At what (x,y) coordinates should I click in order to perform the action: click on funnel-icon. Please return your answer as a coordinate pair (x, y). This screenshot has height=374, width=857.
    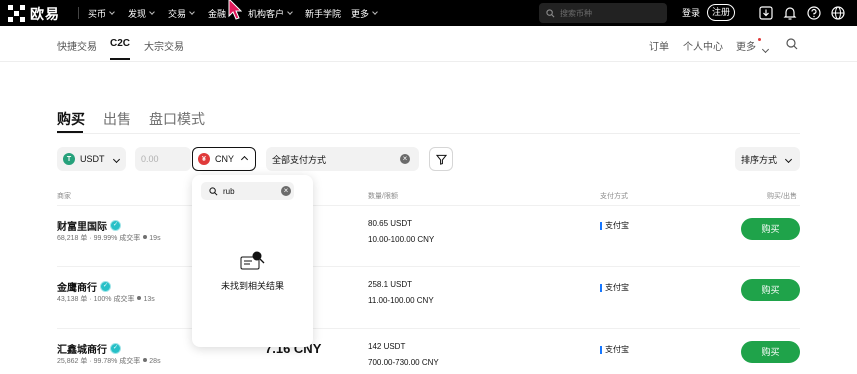
    Looking at the image, I should click on (441, 159).